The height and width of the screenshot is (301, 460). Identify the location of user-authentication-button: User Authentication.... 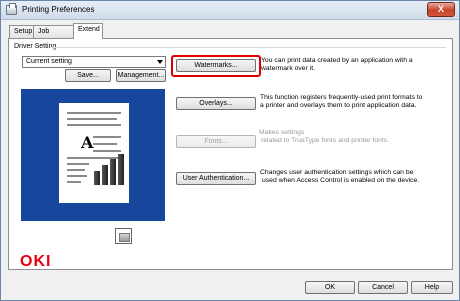
(216, 178).